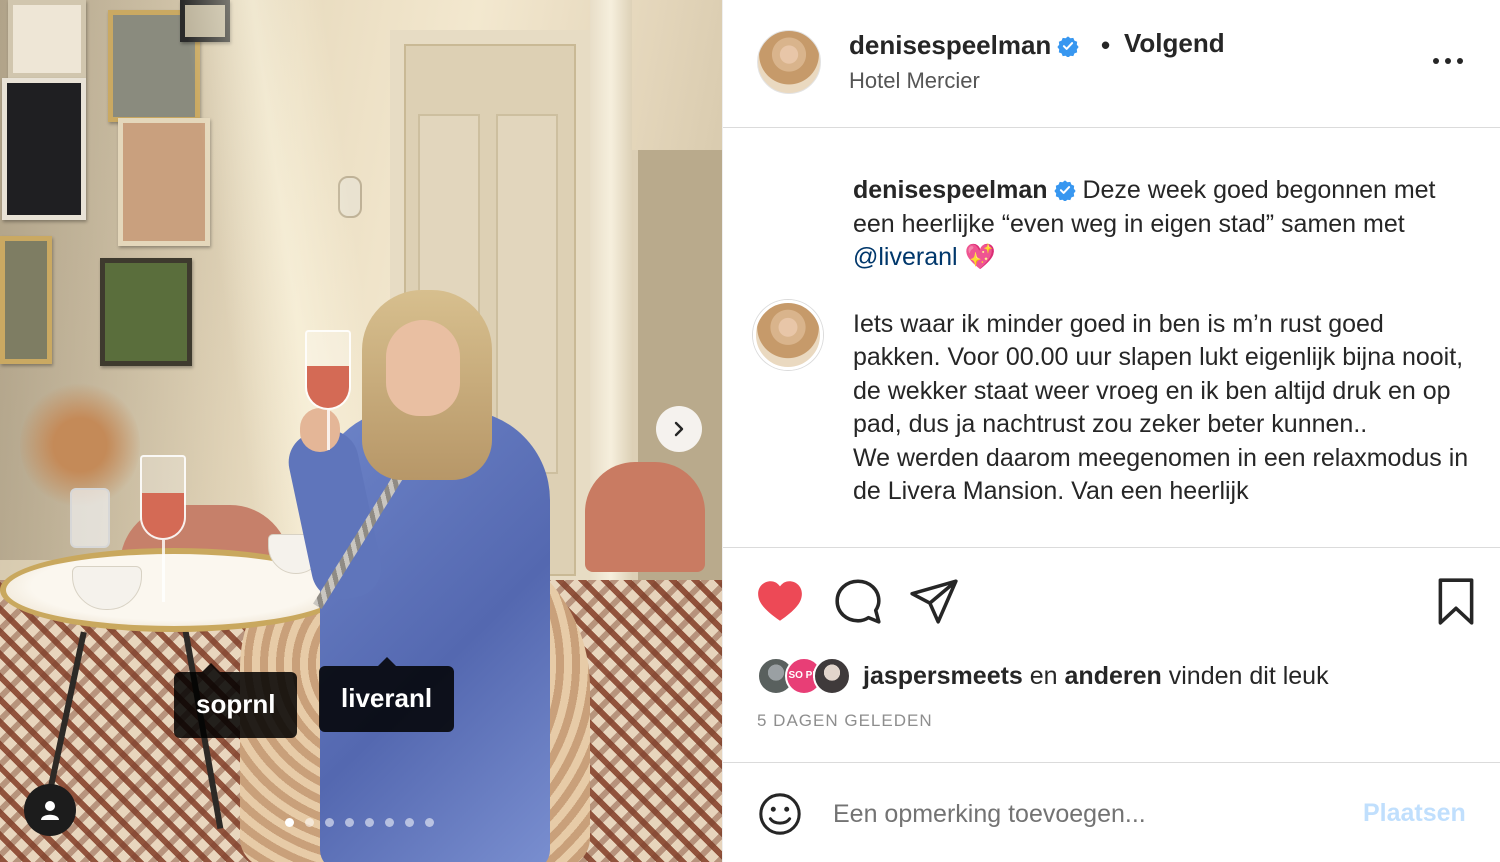  What do you see at coordinates (423, 368) in the screenshot?
I see `photo-woman-face` at bounding box center [423, 368].